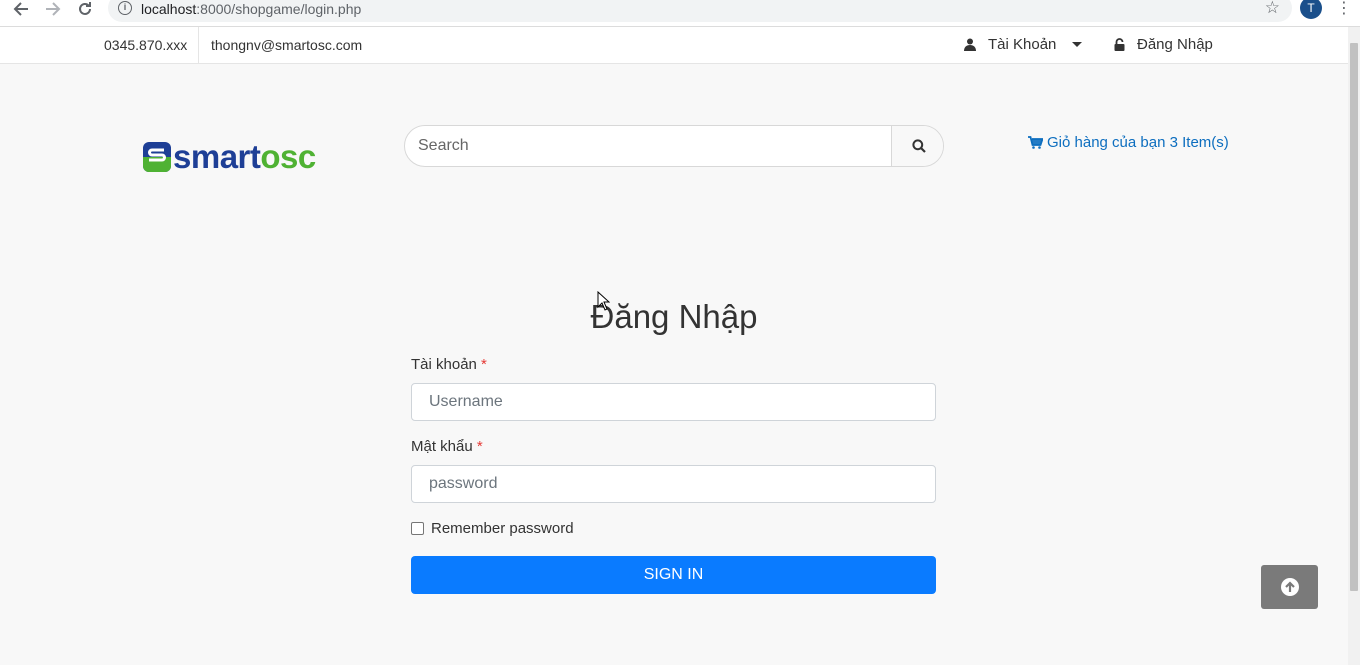  I want to click on forward-icon, so click(53, 9).